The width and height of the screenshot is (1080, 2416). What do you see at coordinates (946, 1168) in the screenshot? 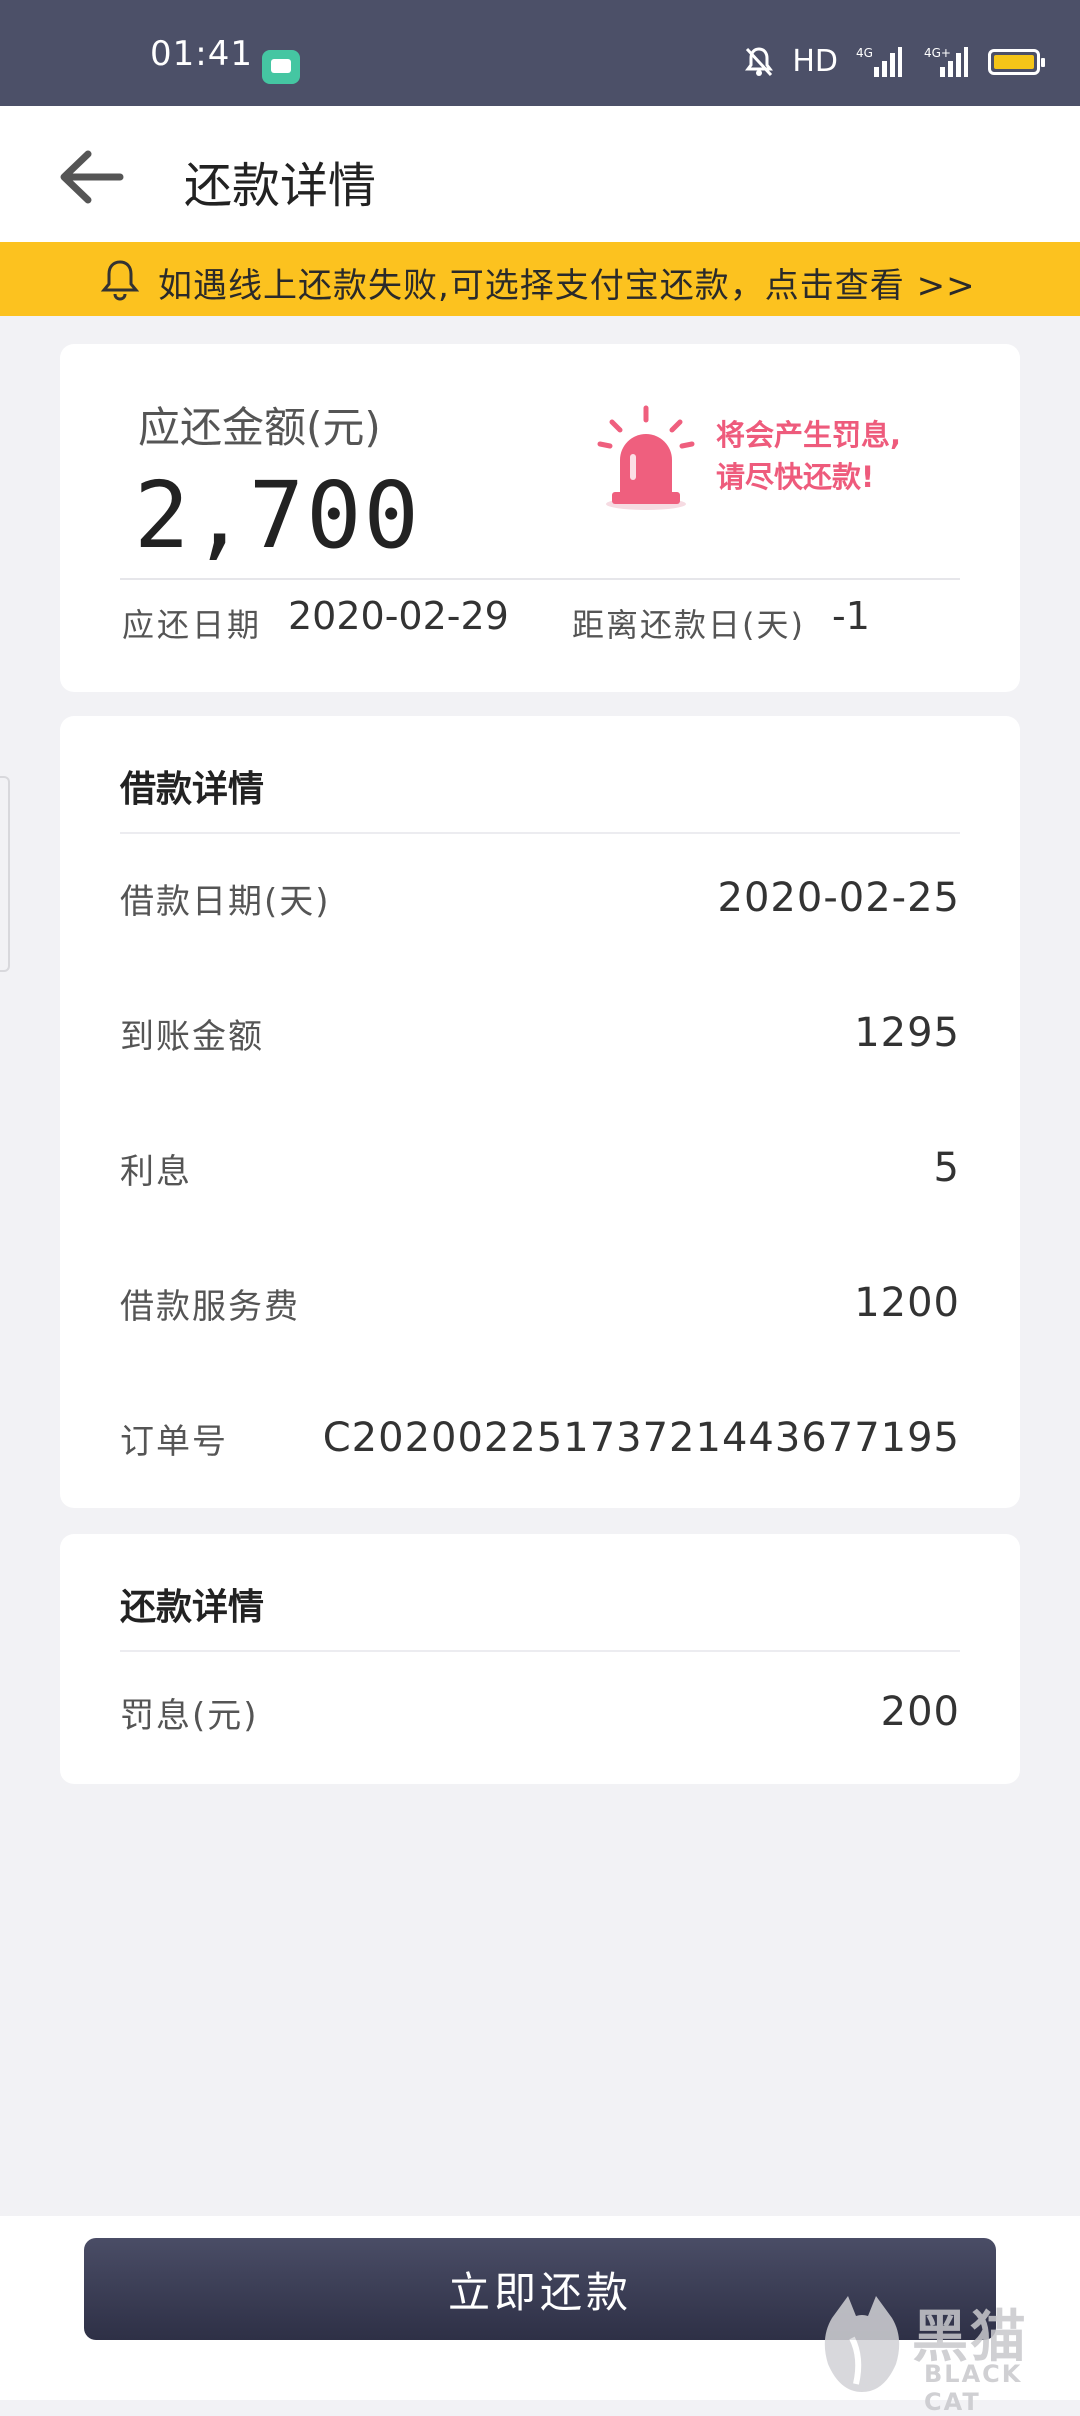
I see `detail-value: 5` at bounding box center [946, 1168].